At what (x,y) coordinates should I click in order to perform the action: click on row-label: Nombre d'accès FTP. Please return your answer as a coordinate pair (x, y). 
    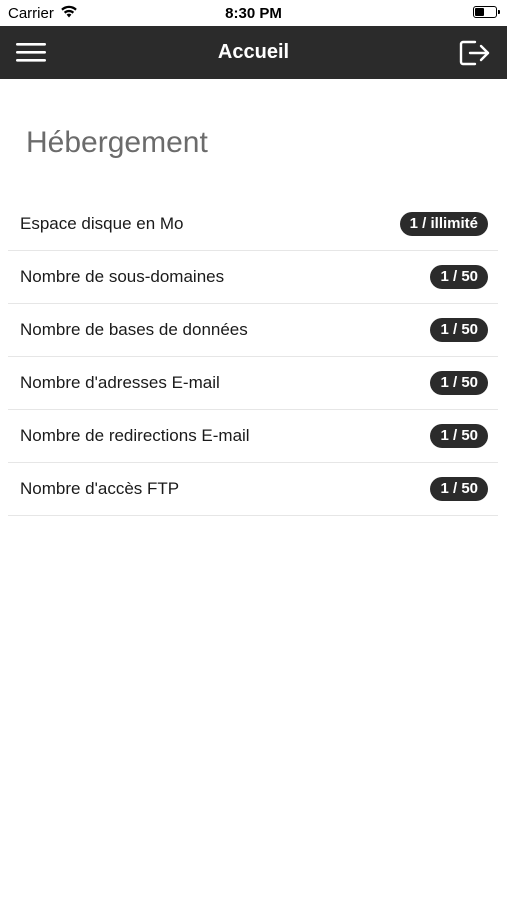
    Looking at the image, I should click on (100, 488).